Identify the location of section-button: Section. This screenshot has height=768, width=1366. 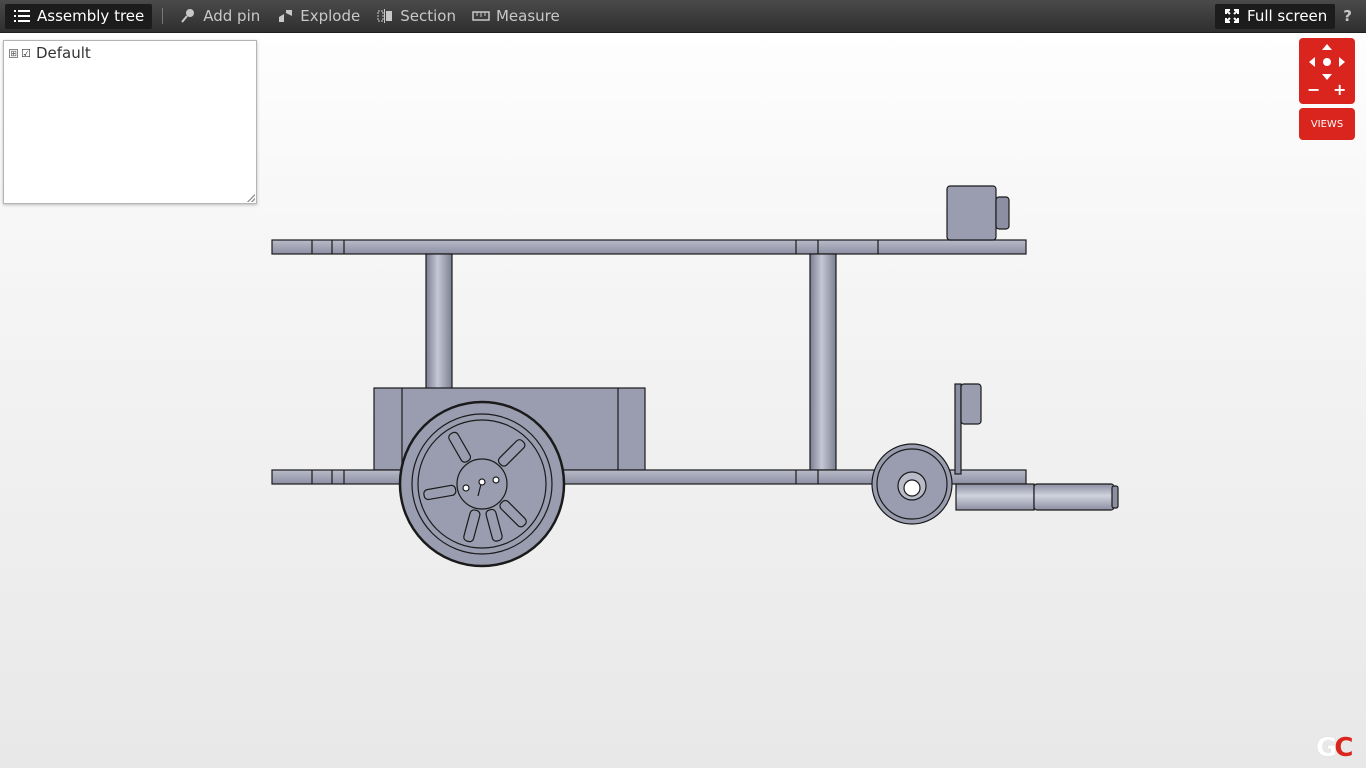
(416, 16).